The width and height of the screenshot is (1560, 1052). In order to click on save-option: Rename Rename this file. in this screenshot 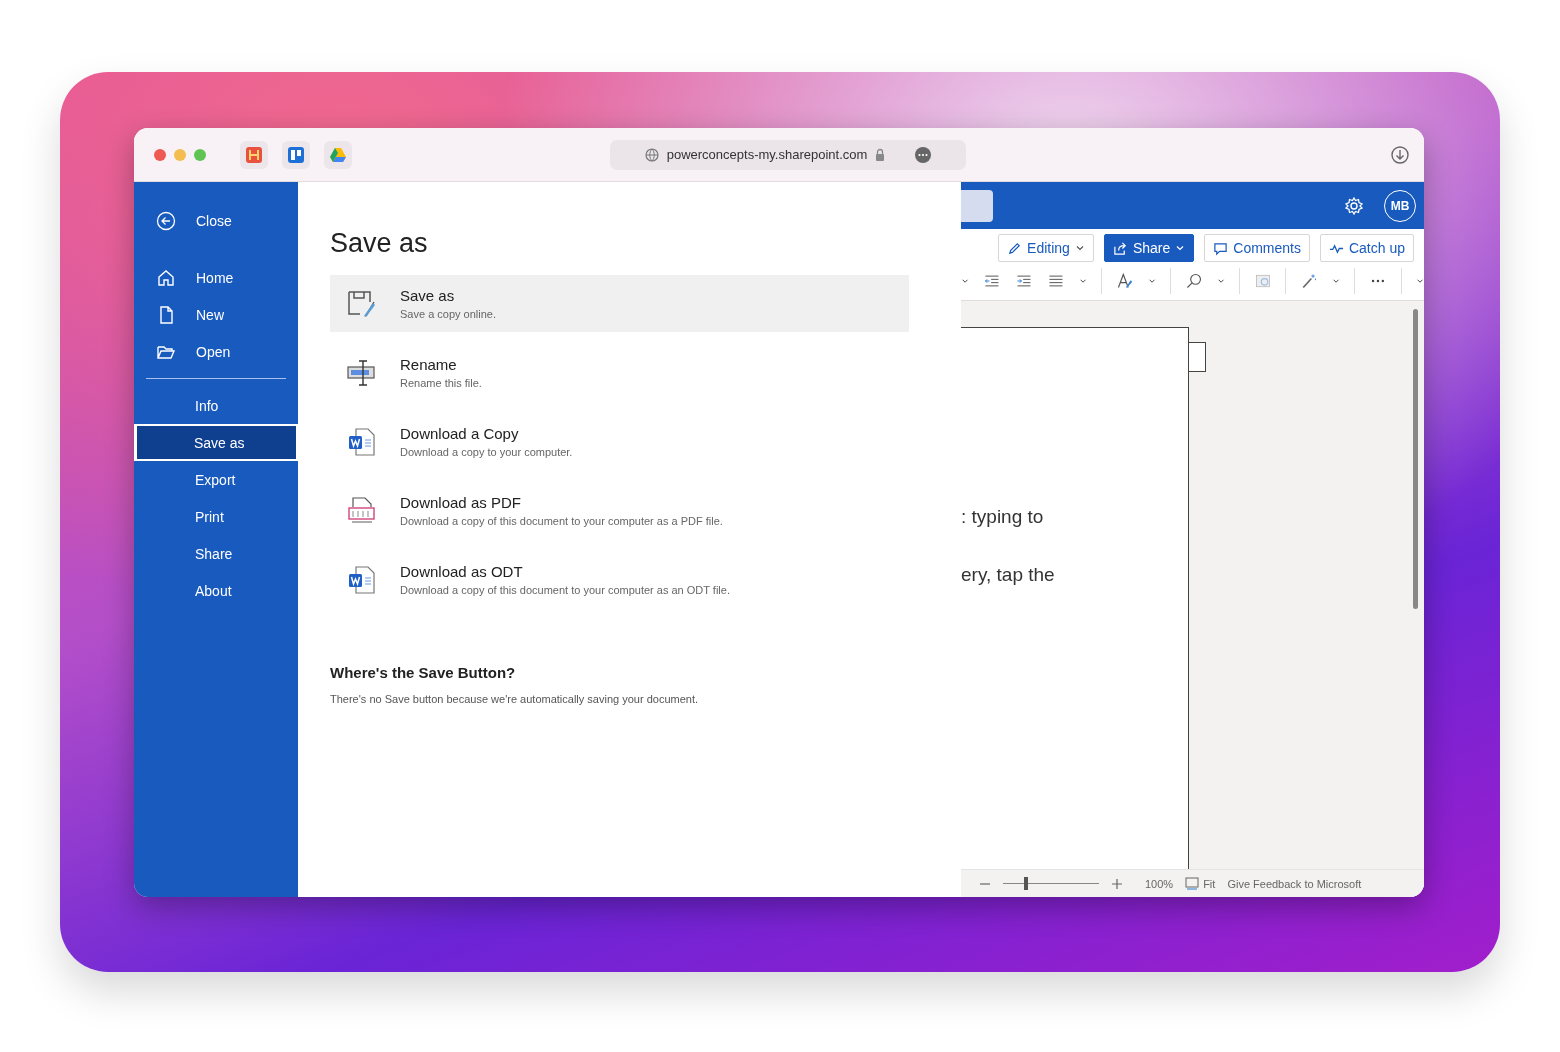, I will do `click(619, 372)`.